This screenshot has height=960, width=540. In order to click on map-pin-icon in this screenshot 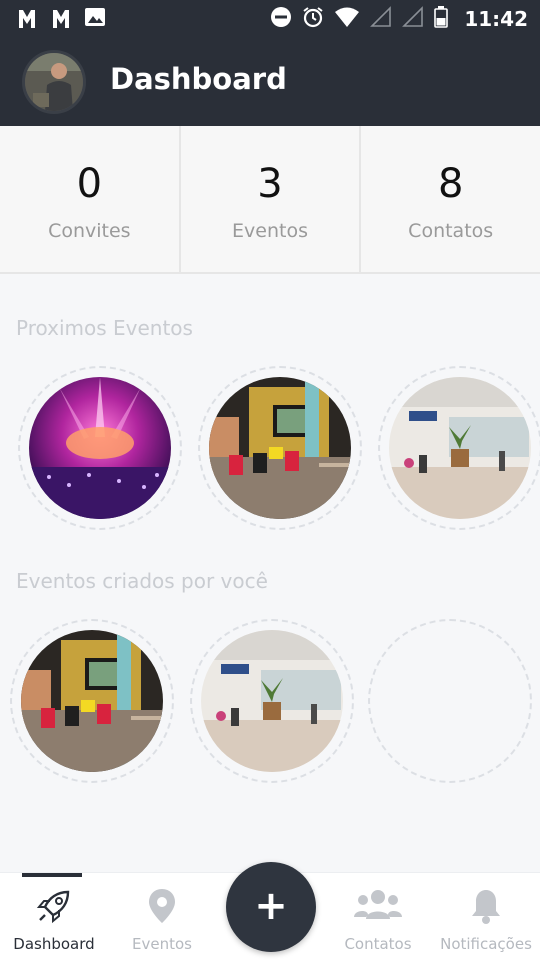, I will do `click(162, 906)`.